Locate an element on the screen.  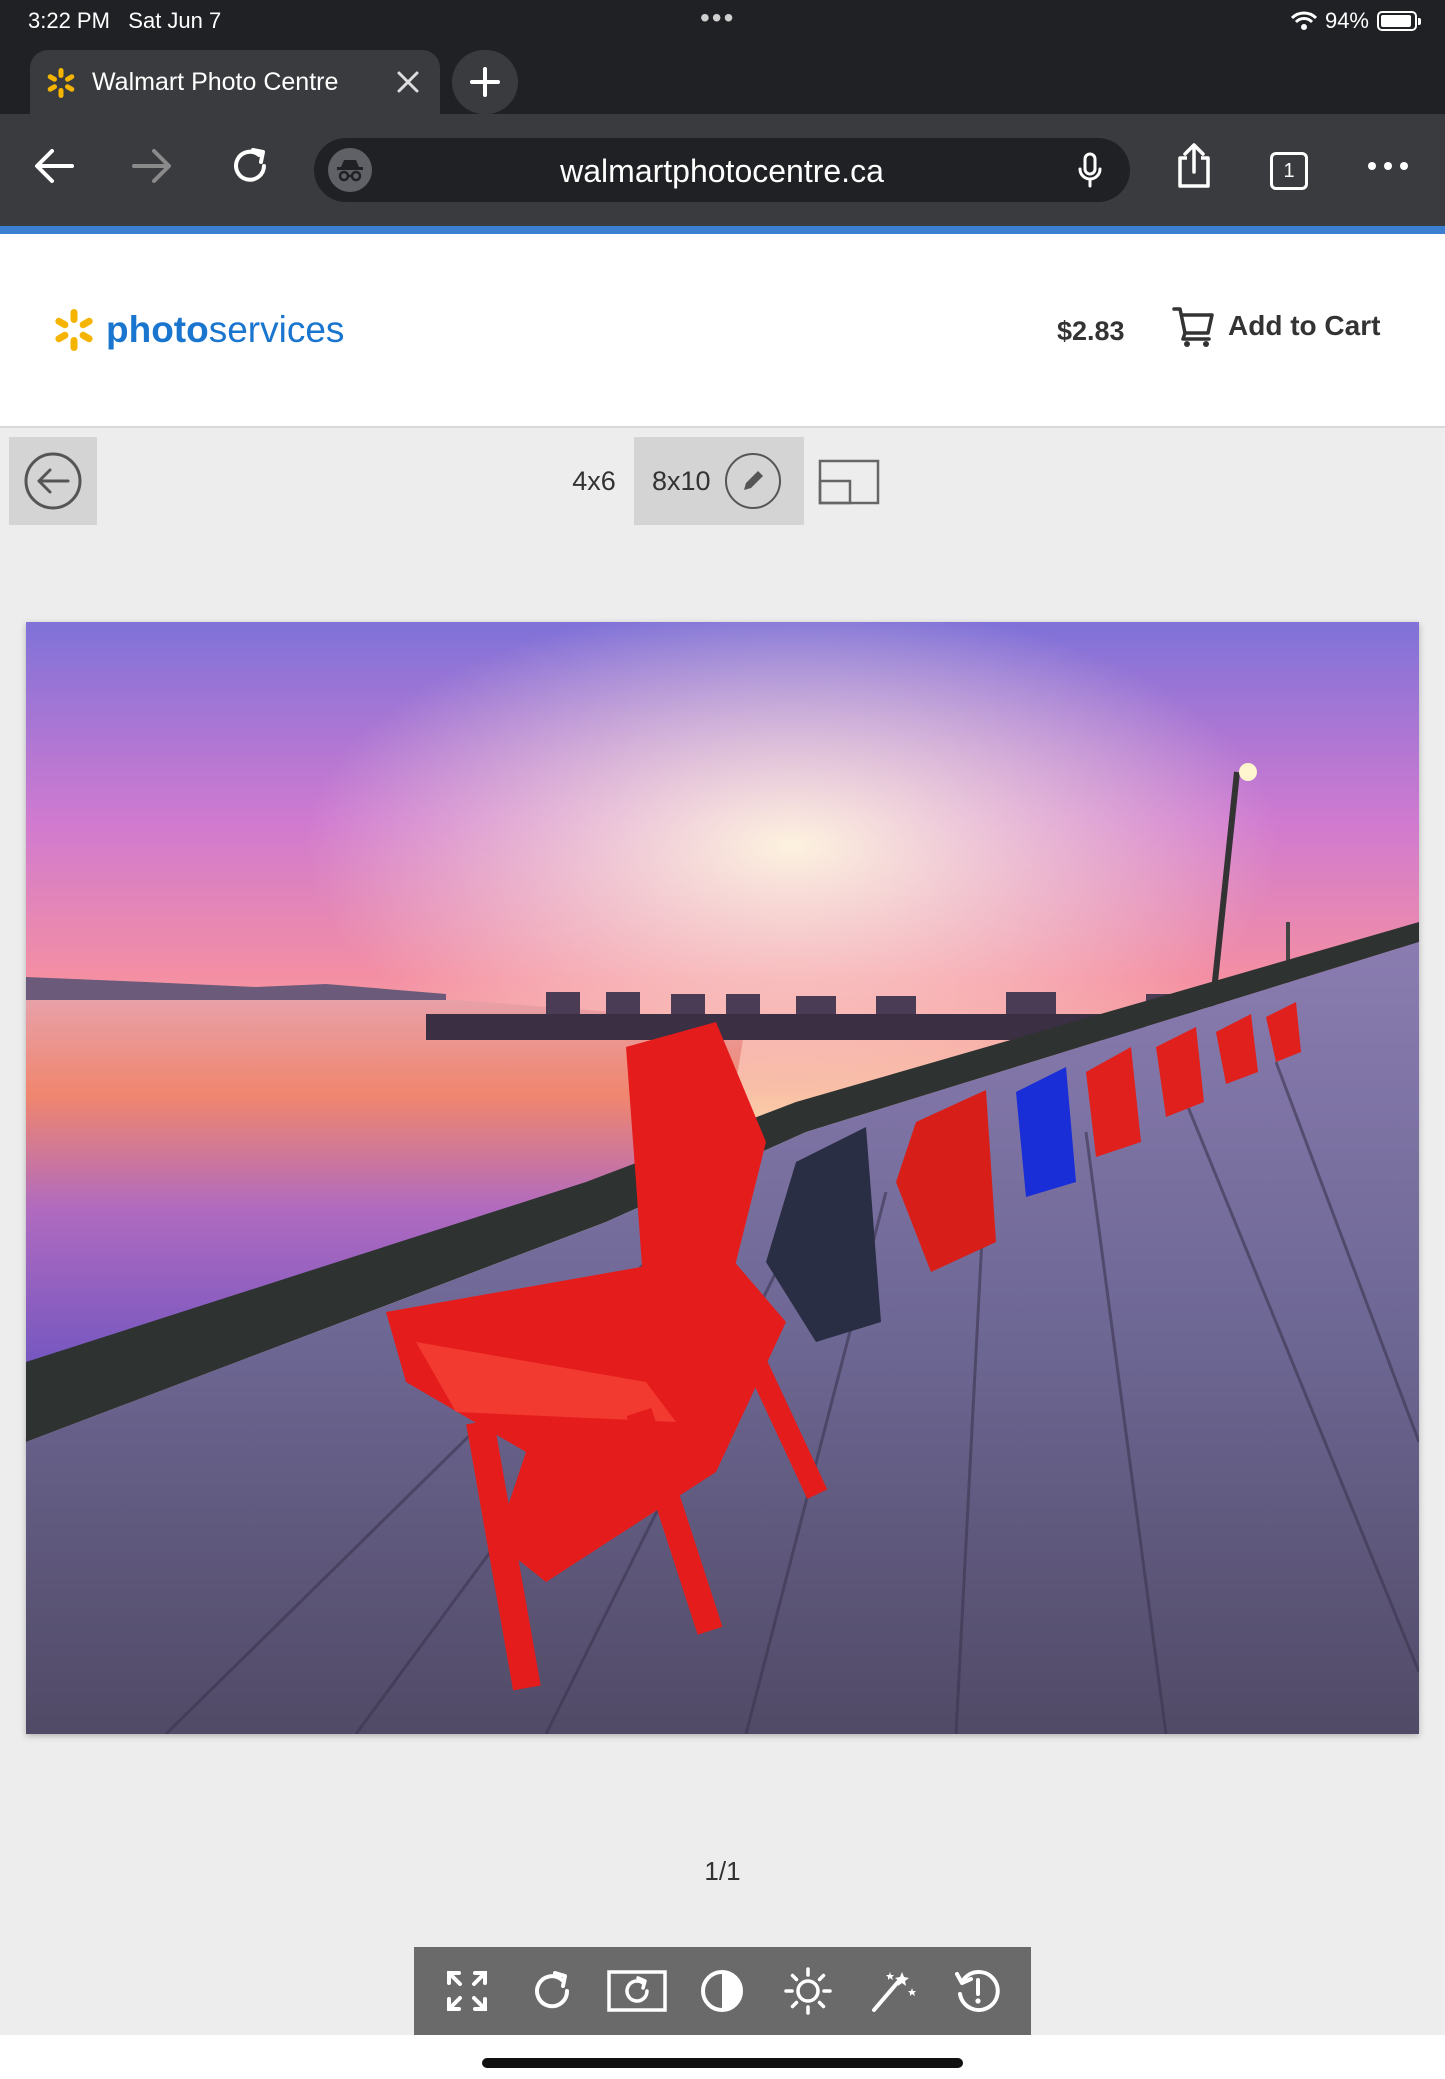
close-icon is located at coordinates (408, 82).